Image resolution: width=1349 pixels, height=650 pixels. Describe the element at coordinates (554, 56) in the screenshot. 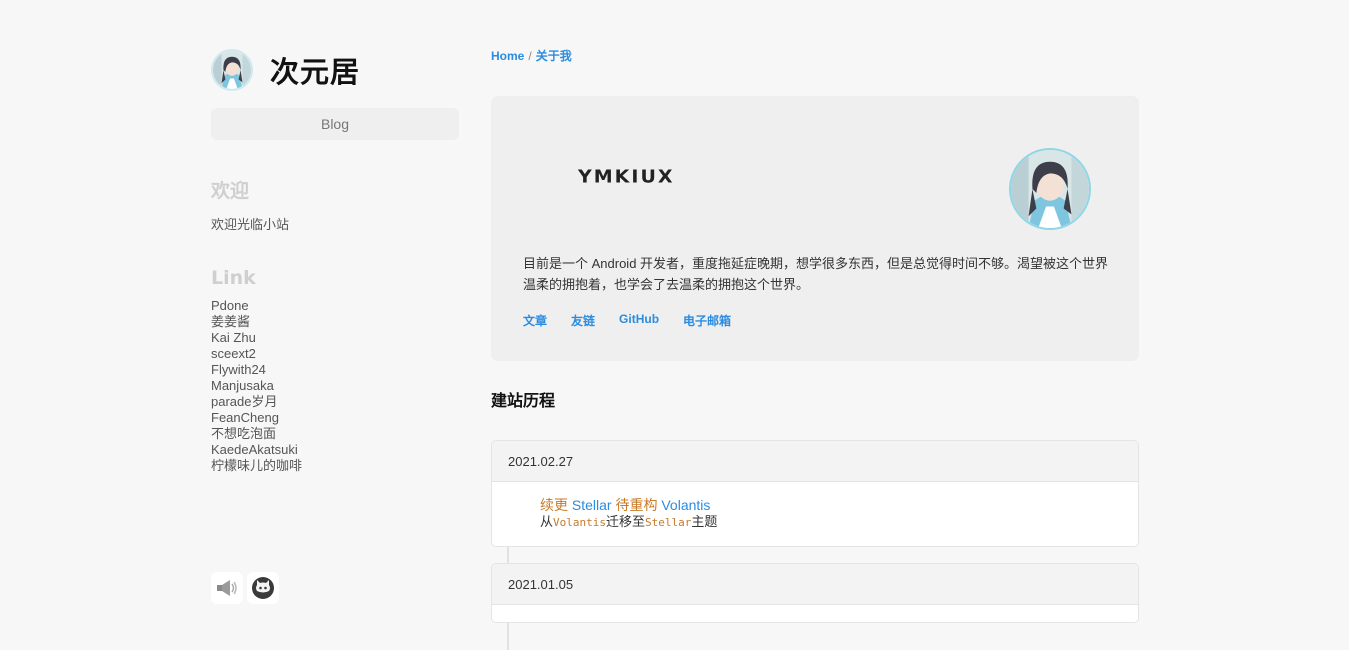

I see `breadcrumb-current: 关于我` at that location.